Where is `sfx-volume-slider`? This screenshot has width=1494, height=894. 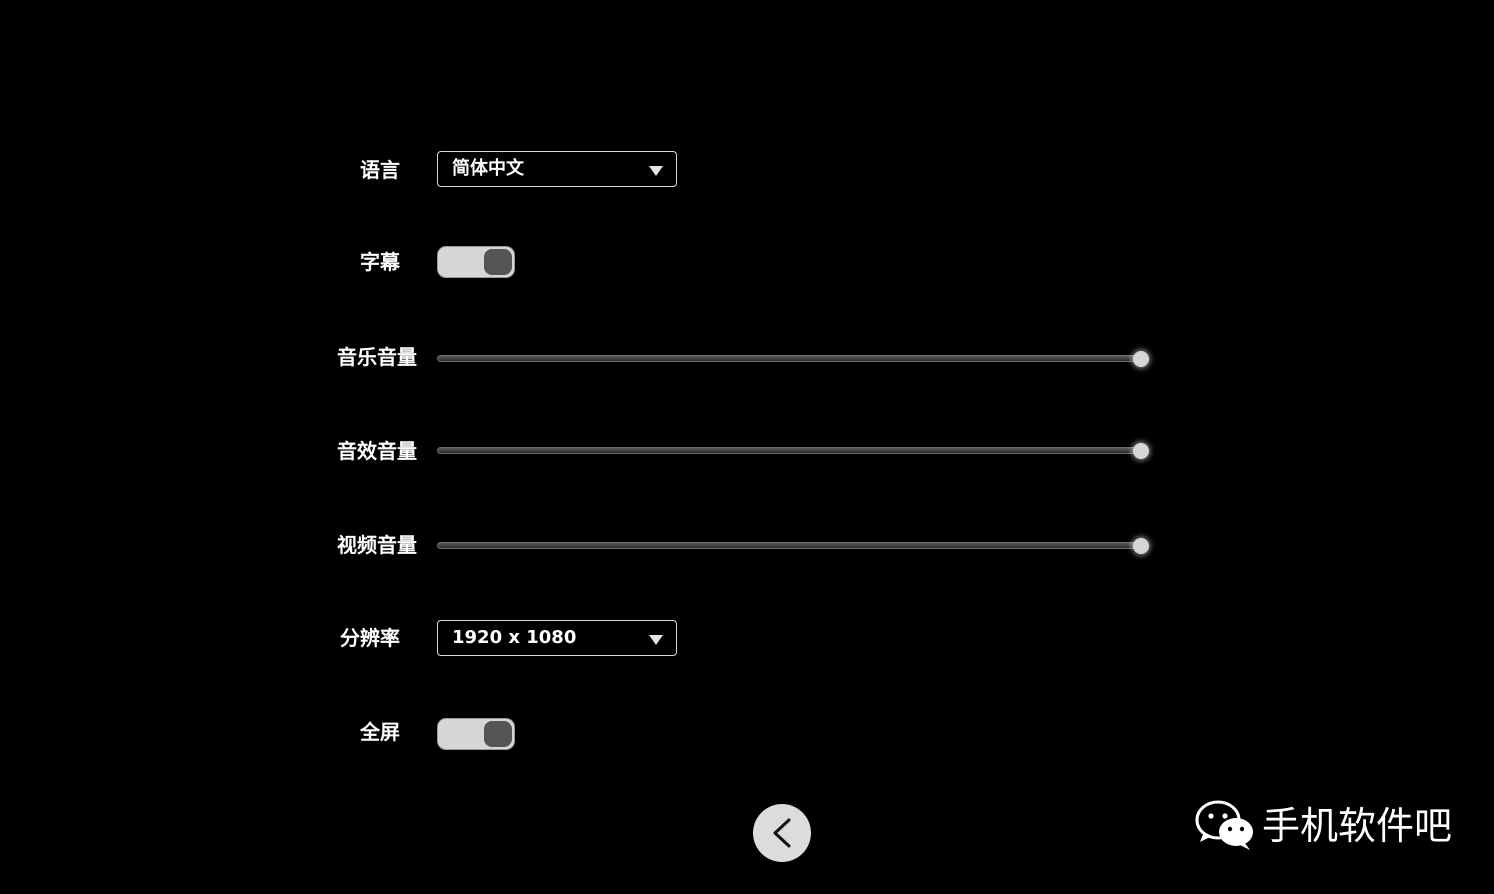 sfx-volume-slider is located at coordinates (793, 451).